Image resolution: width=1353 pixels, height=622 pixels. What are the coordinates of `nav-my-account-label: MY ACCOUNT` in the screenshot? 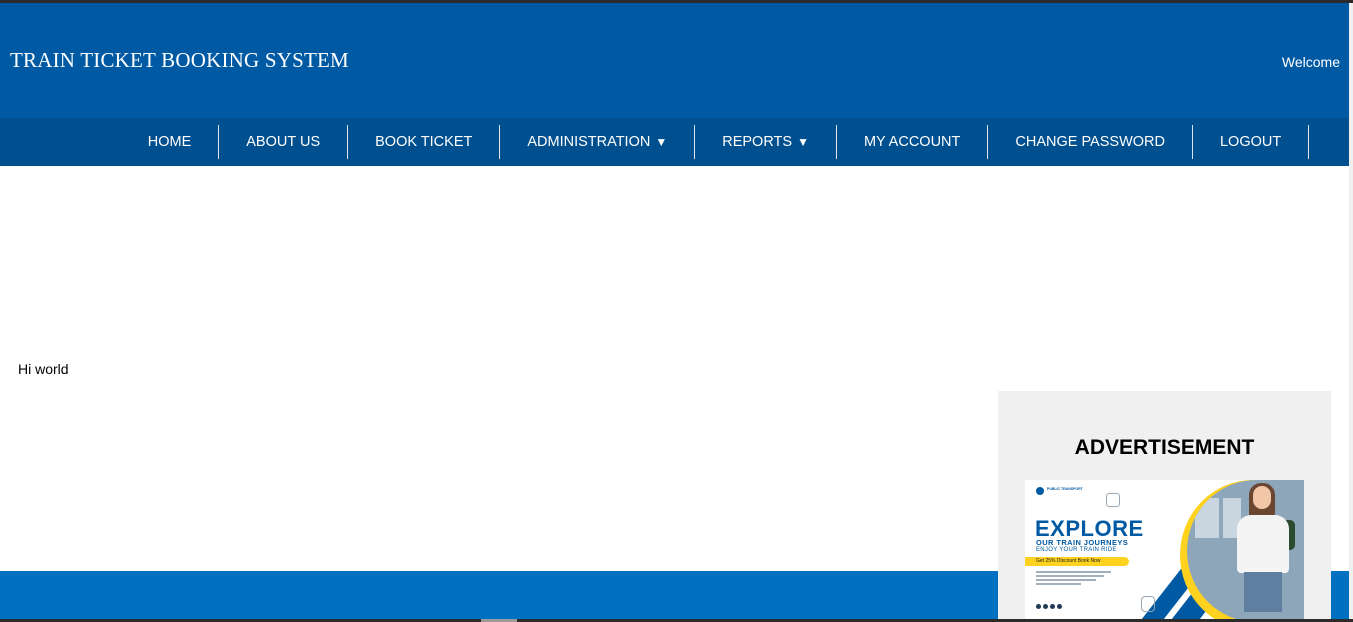 It's located at (912, 142).